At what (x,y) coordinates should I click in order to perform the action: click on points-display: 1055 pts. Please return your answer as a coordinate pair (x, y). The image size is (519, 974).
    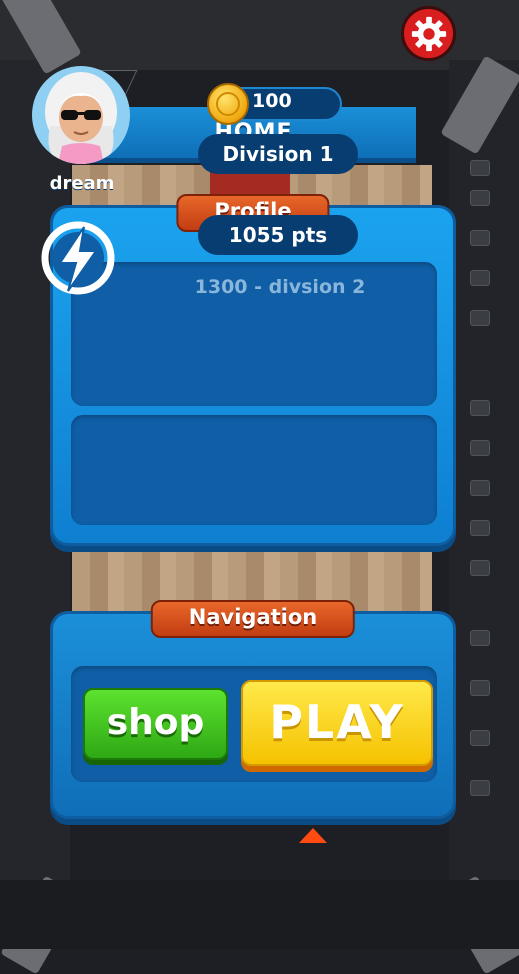
    Looking at the image, I should click on (278, 235).